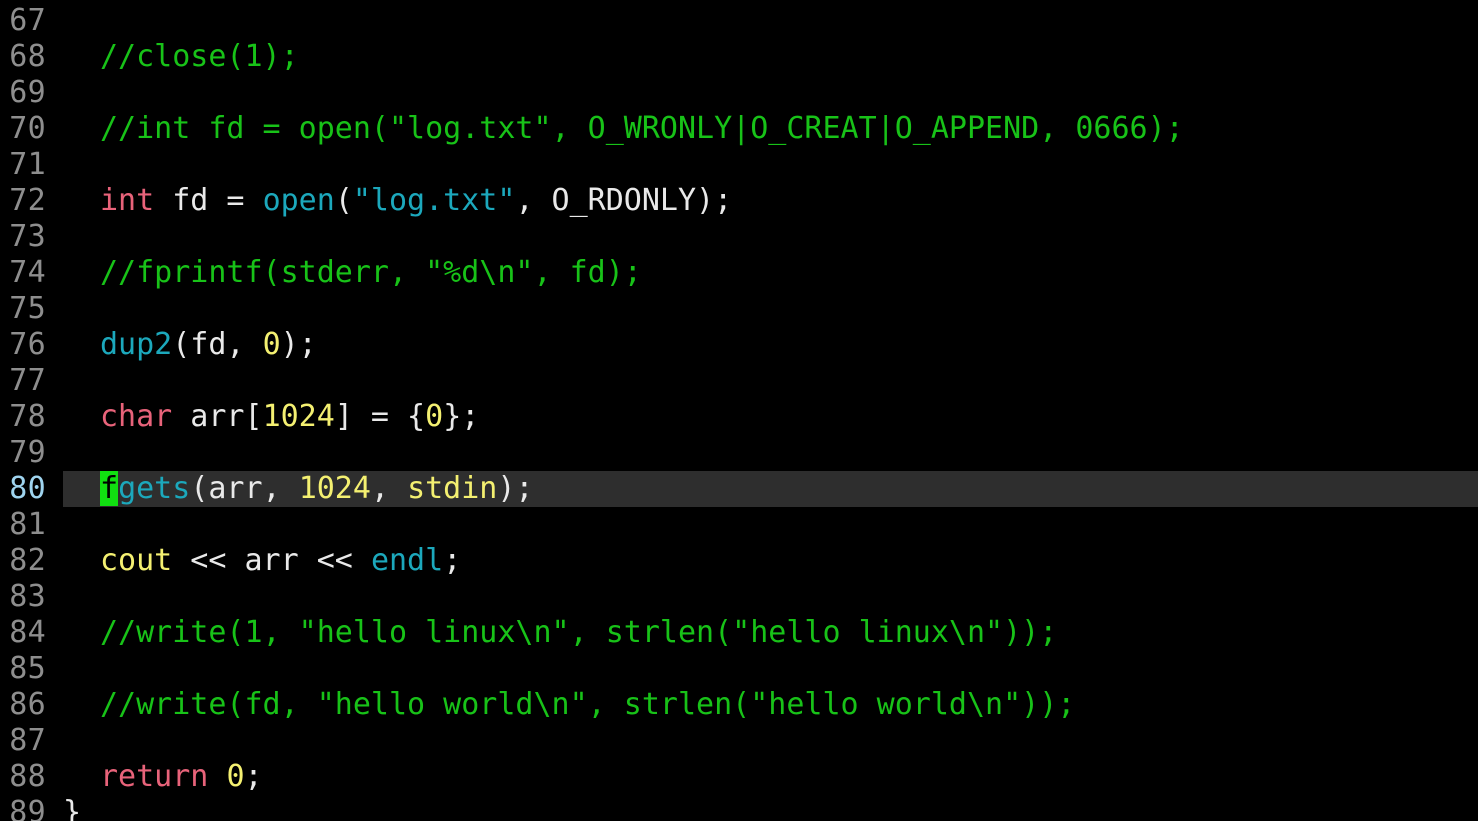 The height and width of the screenshot is (821, 1478). I want to click on code-token: open, so click(298, 200).